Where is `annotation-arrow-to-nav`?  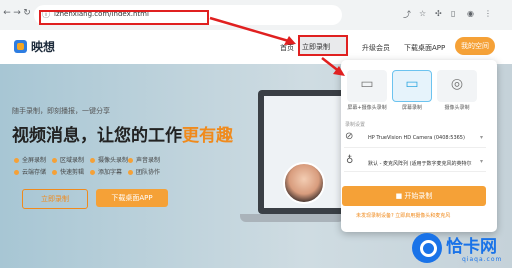 annotation-arrow-to-nav is located at coordinates (251, 30).